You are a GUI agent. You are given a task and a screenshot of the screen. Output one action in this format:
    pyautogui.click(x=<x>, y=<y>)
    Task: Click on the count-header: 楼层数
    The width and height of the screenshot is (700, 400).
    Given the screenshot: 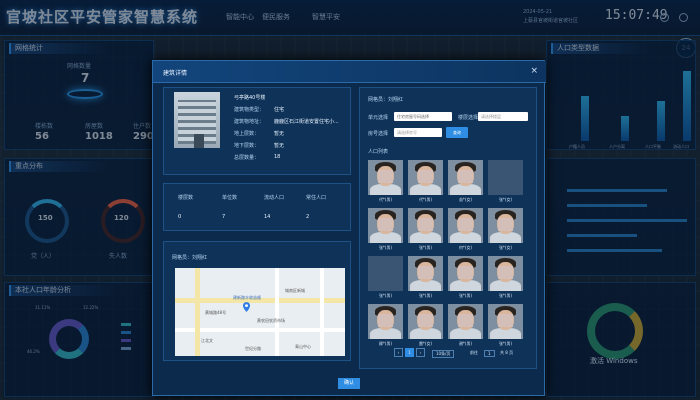 What is the action you would take?
    pyautogui.click(x=186, y=198)
    